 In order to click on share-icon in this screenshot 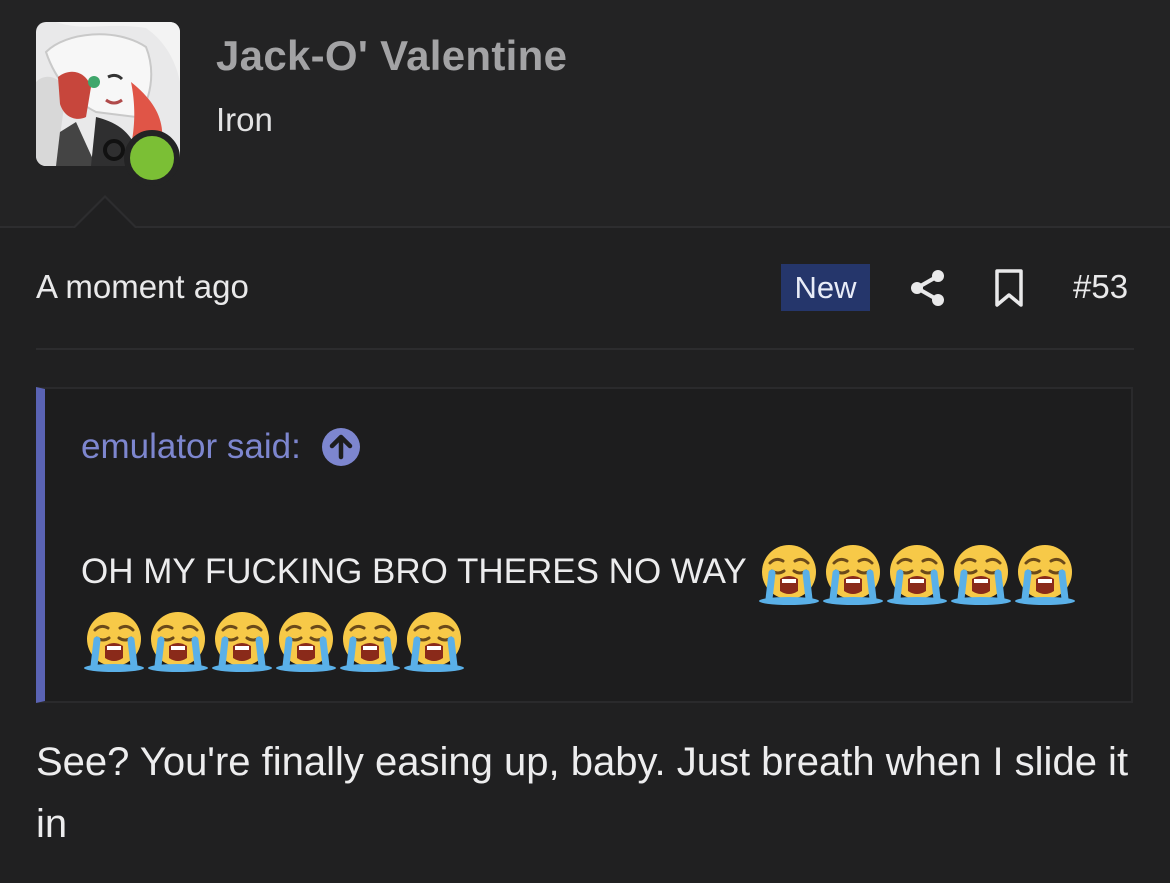, I will do `click(928, 288)`.